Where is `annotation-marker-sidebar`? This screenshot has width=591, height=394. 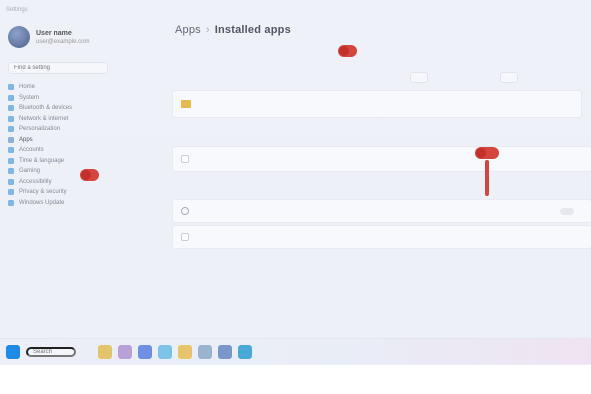
annotation-marker-sidebar is located at coordinates (89, 175).